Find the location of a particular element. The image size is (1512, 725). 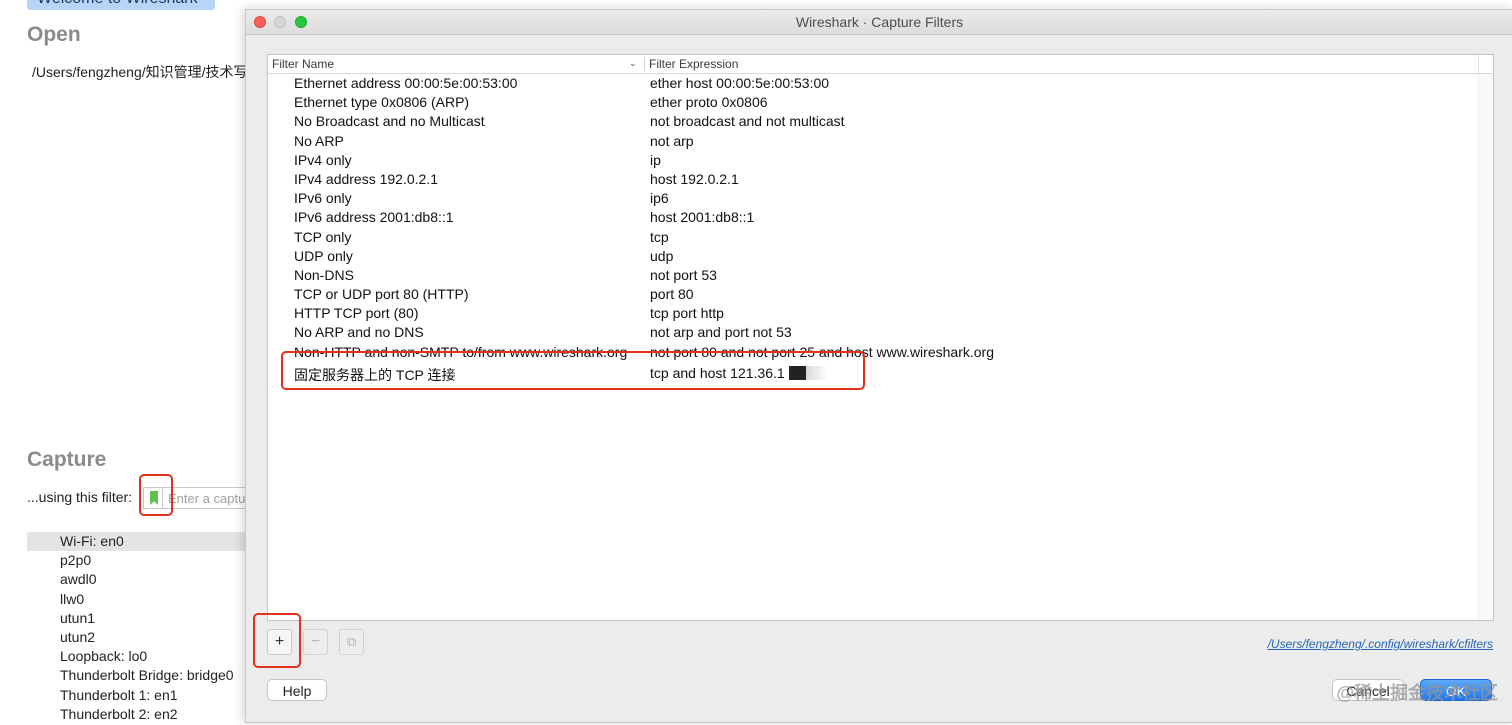

filter-expression-cell: tcp port http is located at coordinates (687, 313).